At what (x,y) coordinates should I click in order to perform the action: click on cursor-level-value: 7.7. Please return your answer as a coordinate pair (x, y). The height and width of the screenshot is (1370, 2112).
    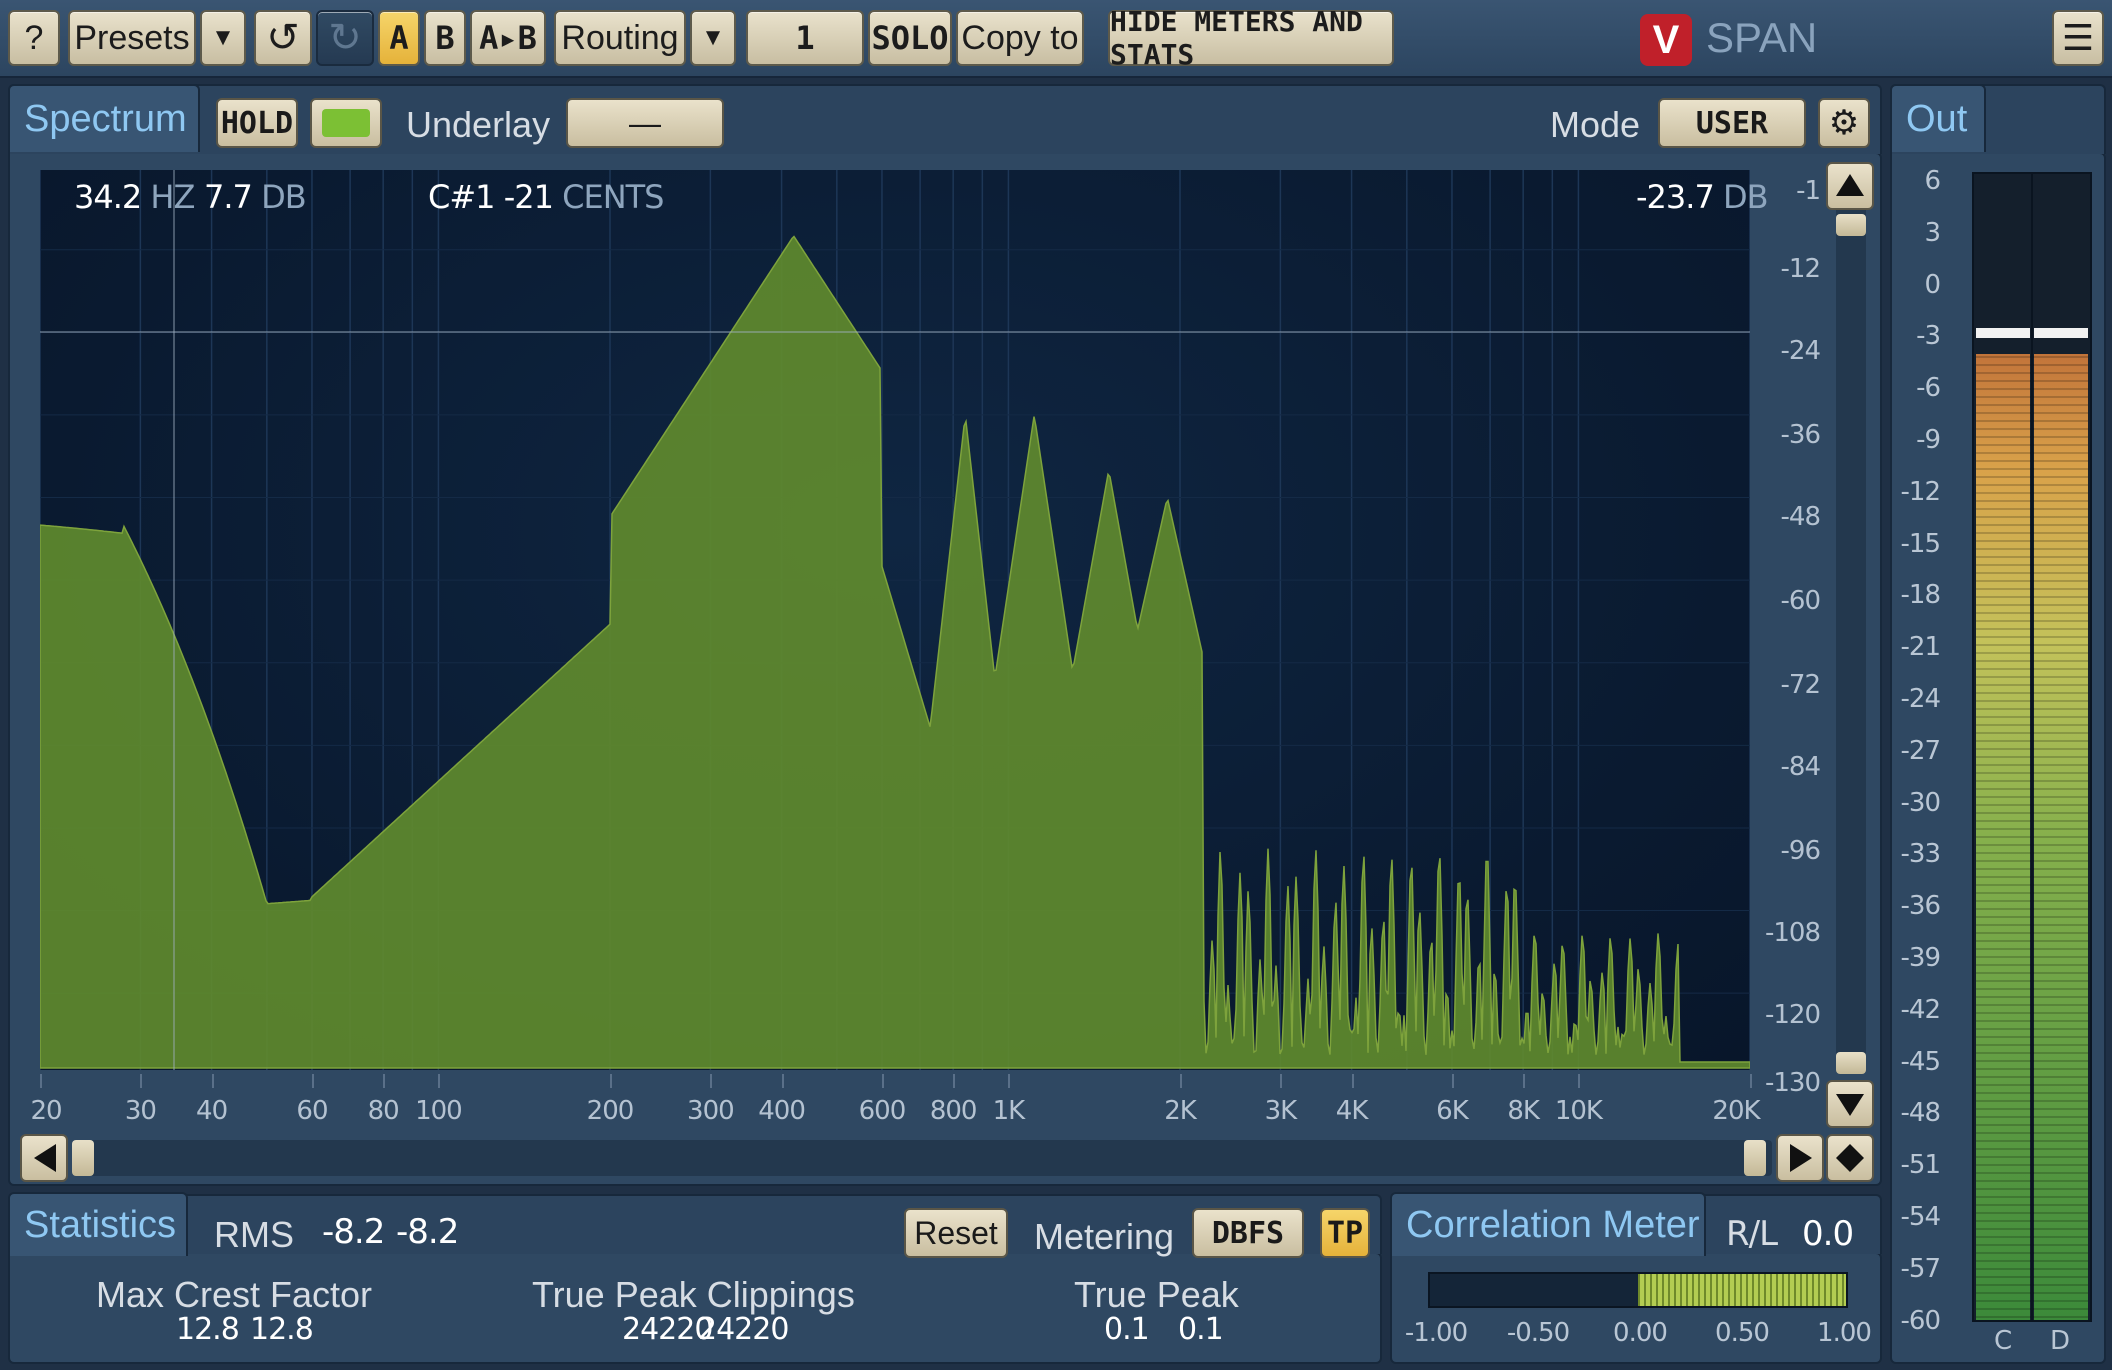
    Looking at the image, I should click on (228, 197).